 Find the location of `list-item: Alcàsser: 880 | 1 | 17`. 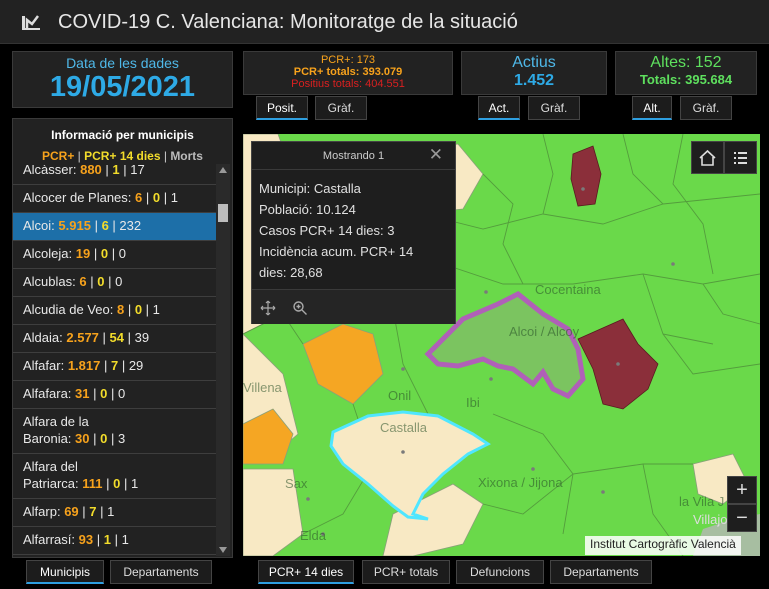

list-item: Alcàsser: 880 | 1 | 17 is located at coordinates (115, 175).